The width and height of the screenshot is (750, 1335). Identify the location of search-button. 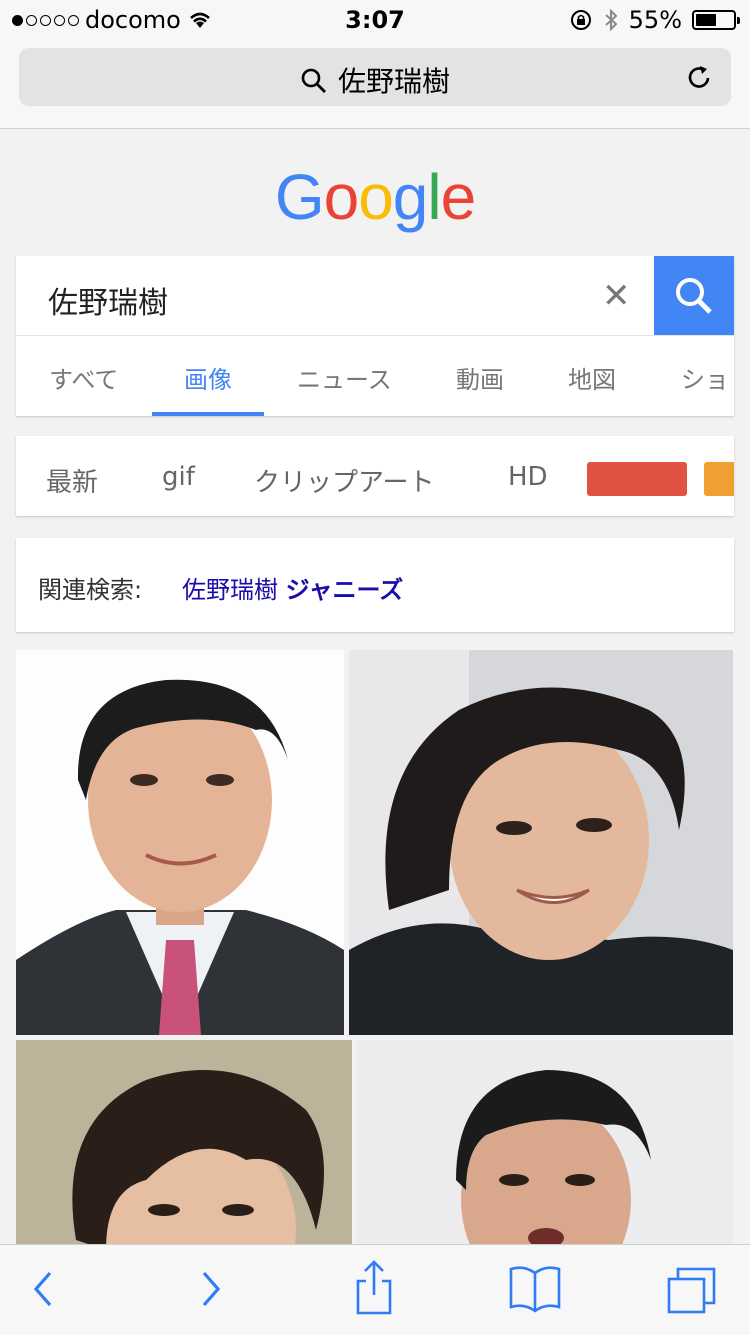
(694, 295).